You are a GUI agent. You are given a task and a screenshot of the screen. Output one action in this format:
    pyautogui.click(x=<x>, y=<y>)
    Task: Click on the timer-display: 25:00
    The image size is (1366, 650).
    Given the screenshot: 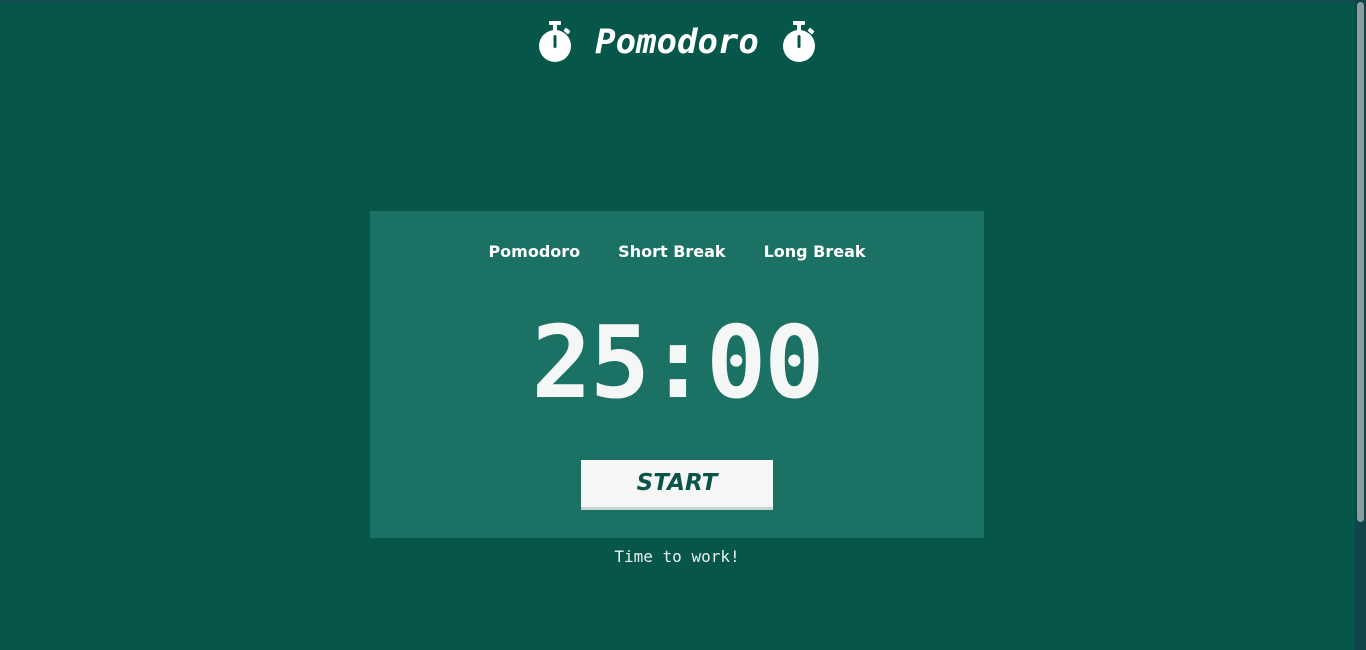 What is the action you would take?
    pyautogui.click(x=677, y=362)
    